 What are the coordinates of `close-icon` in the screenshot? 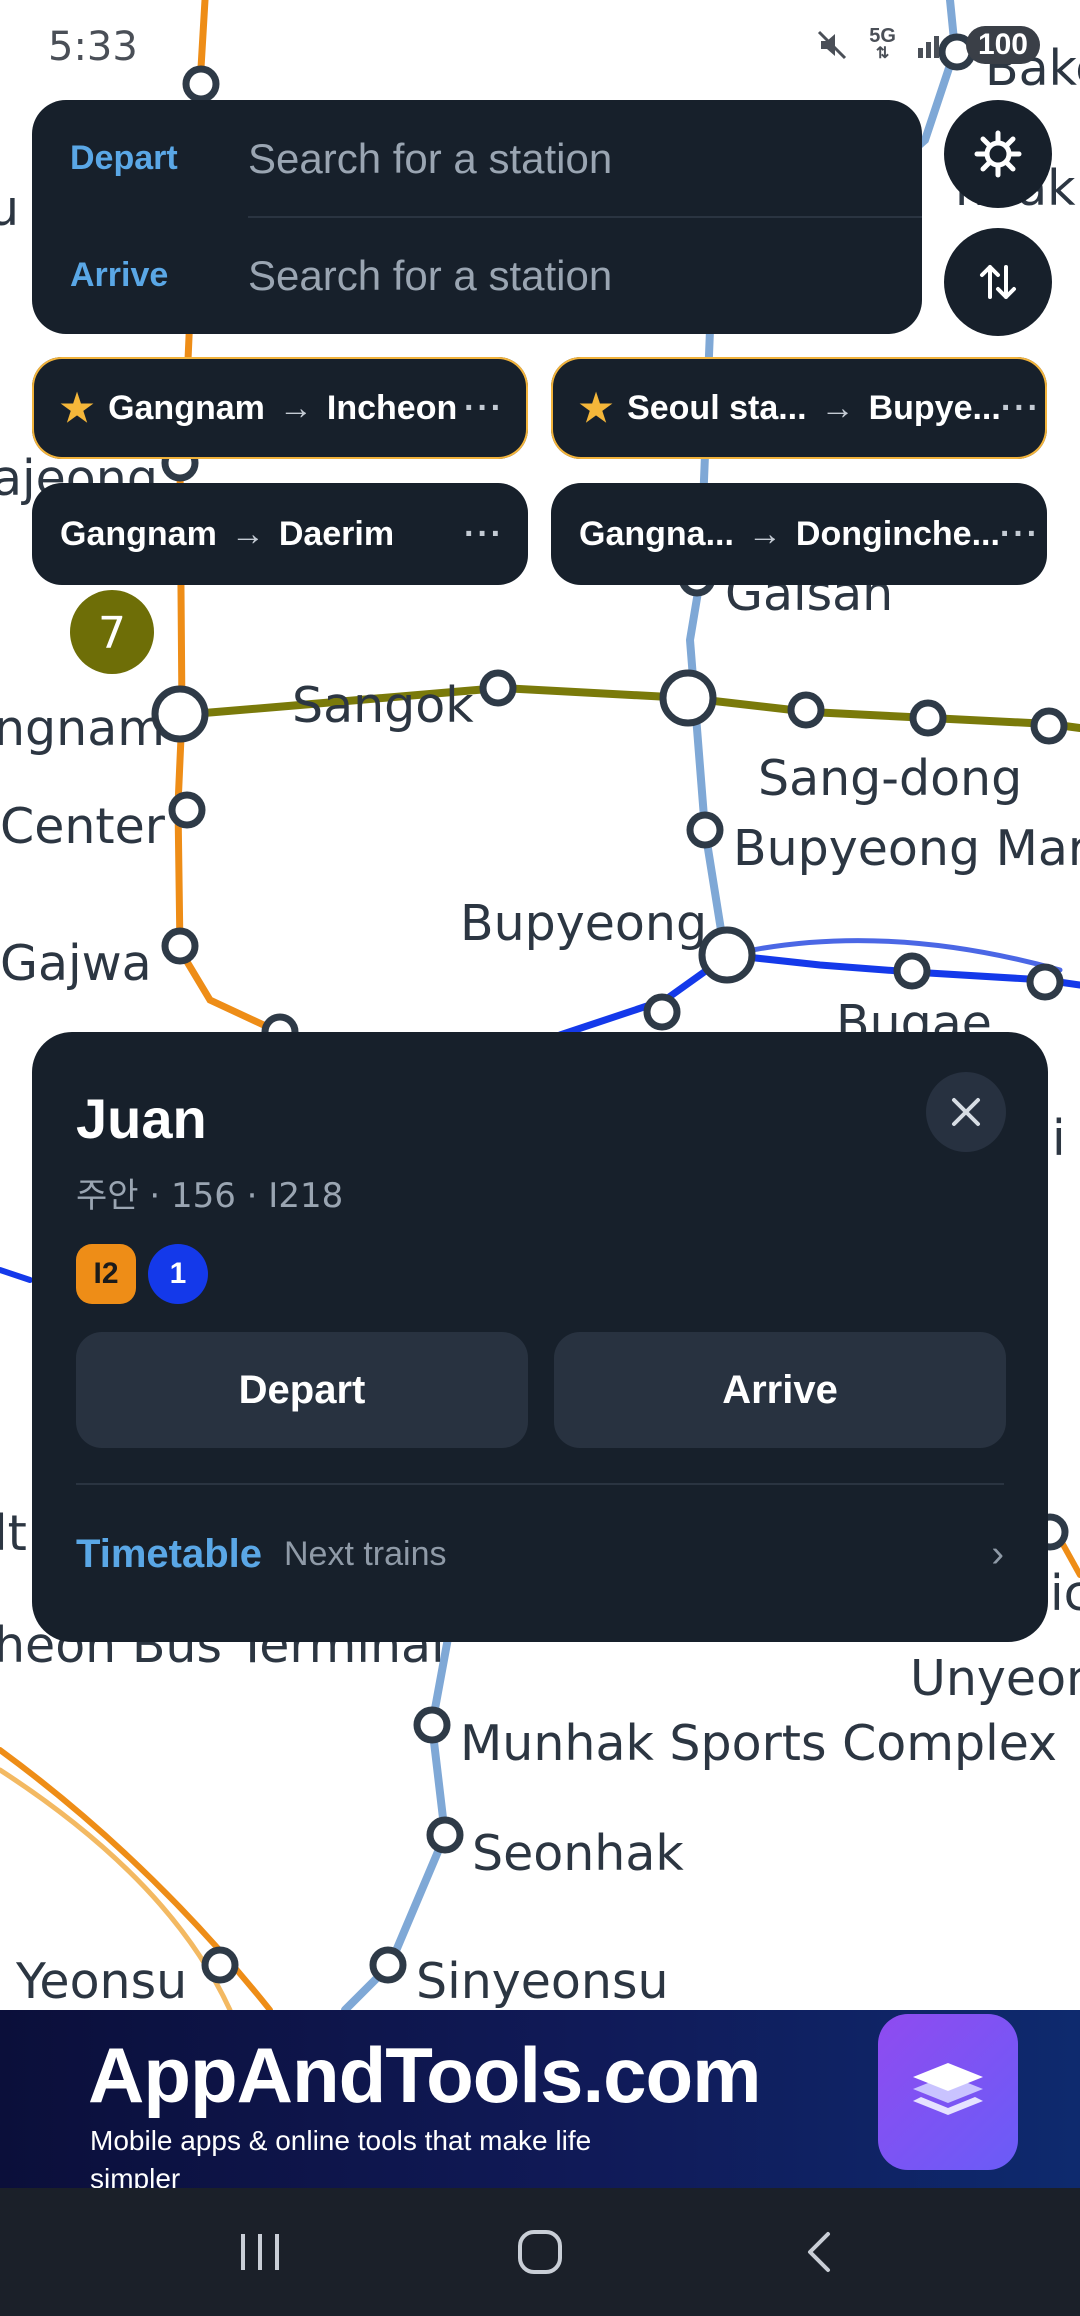 It's located at (966, 1112).